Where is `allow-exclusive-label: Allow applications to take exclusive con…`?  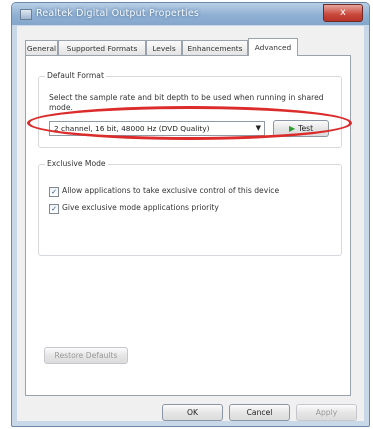 allow-exclusive-label: Allow applications to take exclusive con… is located at coordinates (171, 190).